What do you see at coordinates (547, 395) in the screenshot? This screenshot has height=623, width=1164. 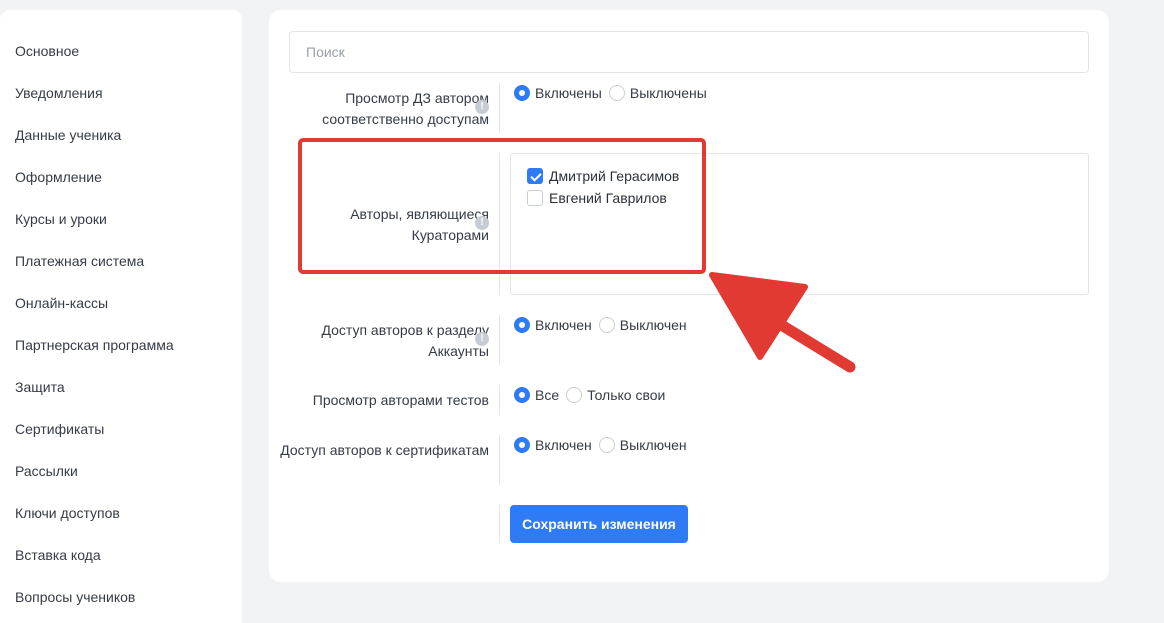 I see `radio-tests-all-label: Все` at bounding box center [547, 395].